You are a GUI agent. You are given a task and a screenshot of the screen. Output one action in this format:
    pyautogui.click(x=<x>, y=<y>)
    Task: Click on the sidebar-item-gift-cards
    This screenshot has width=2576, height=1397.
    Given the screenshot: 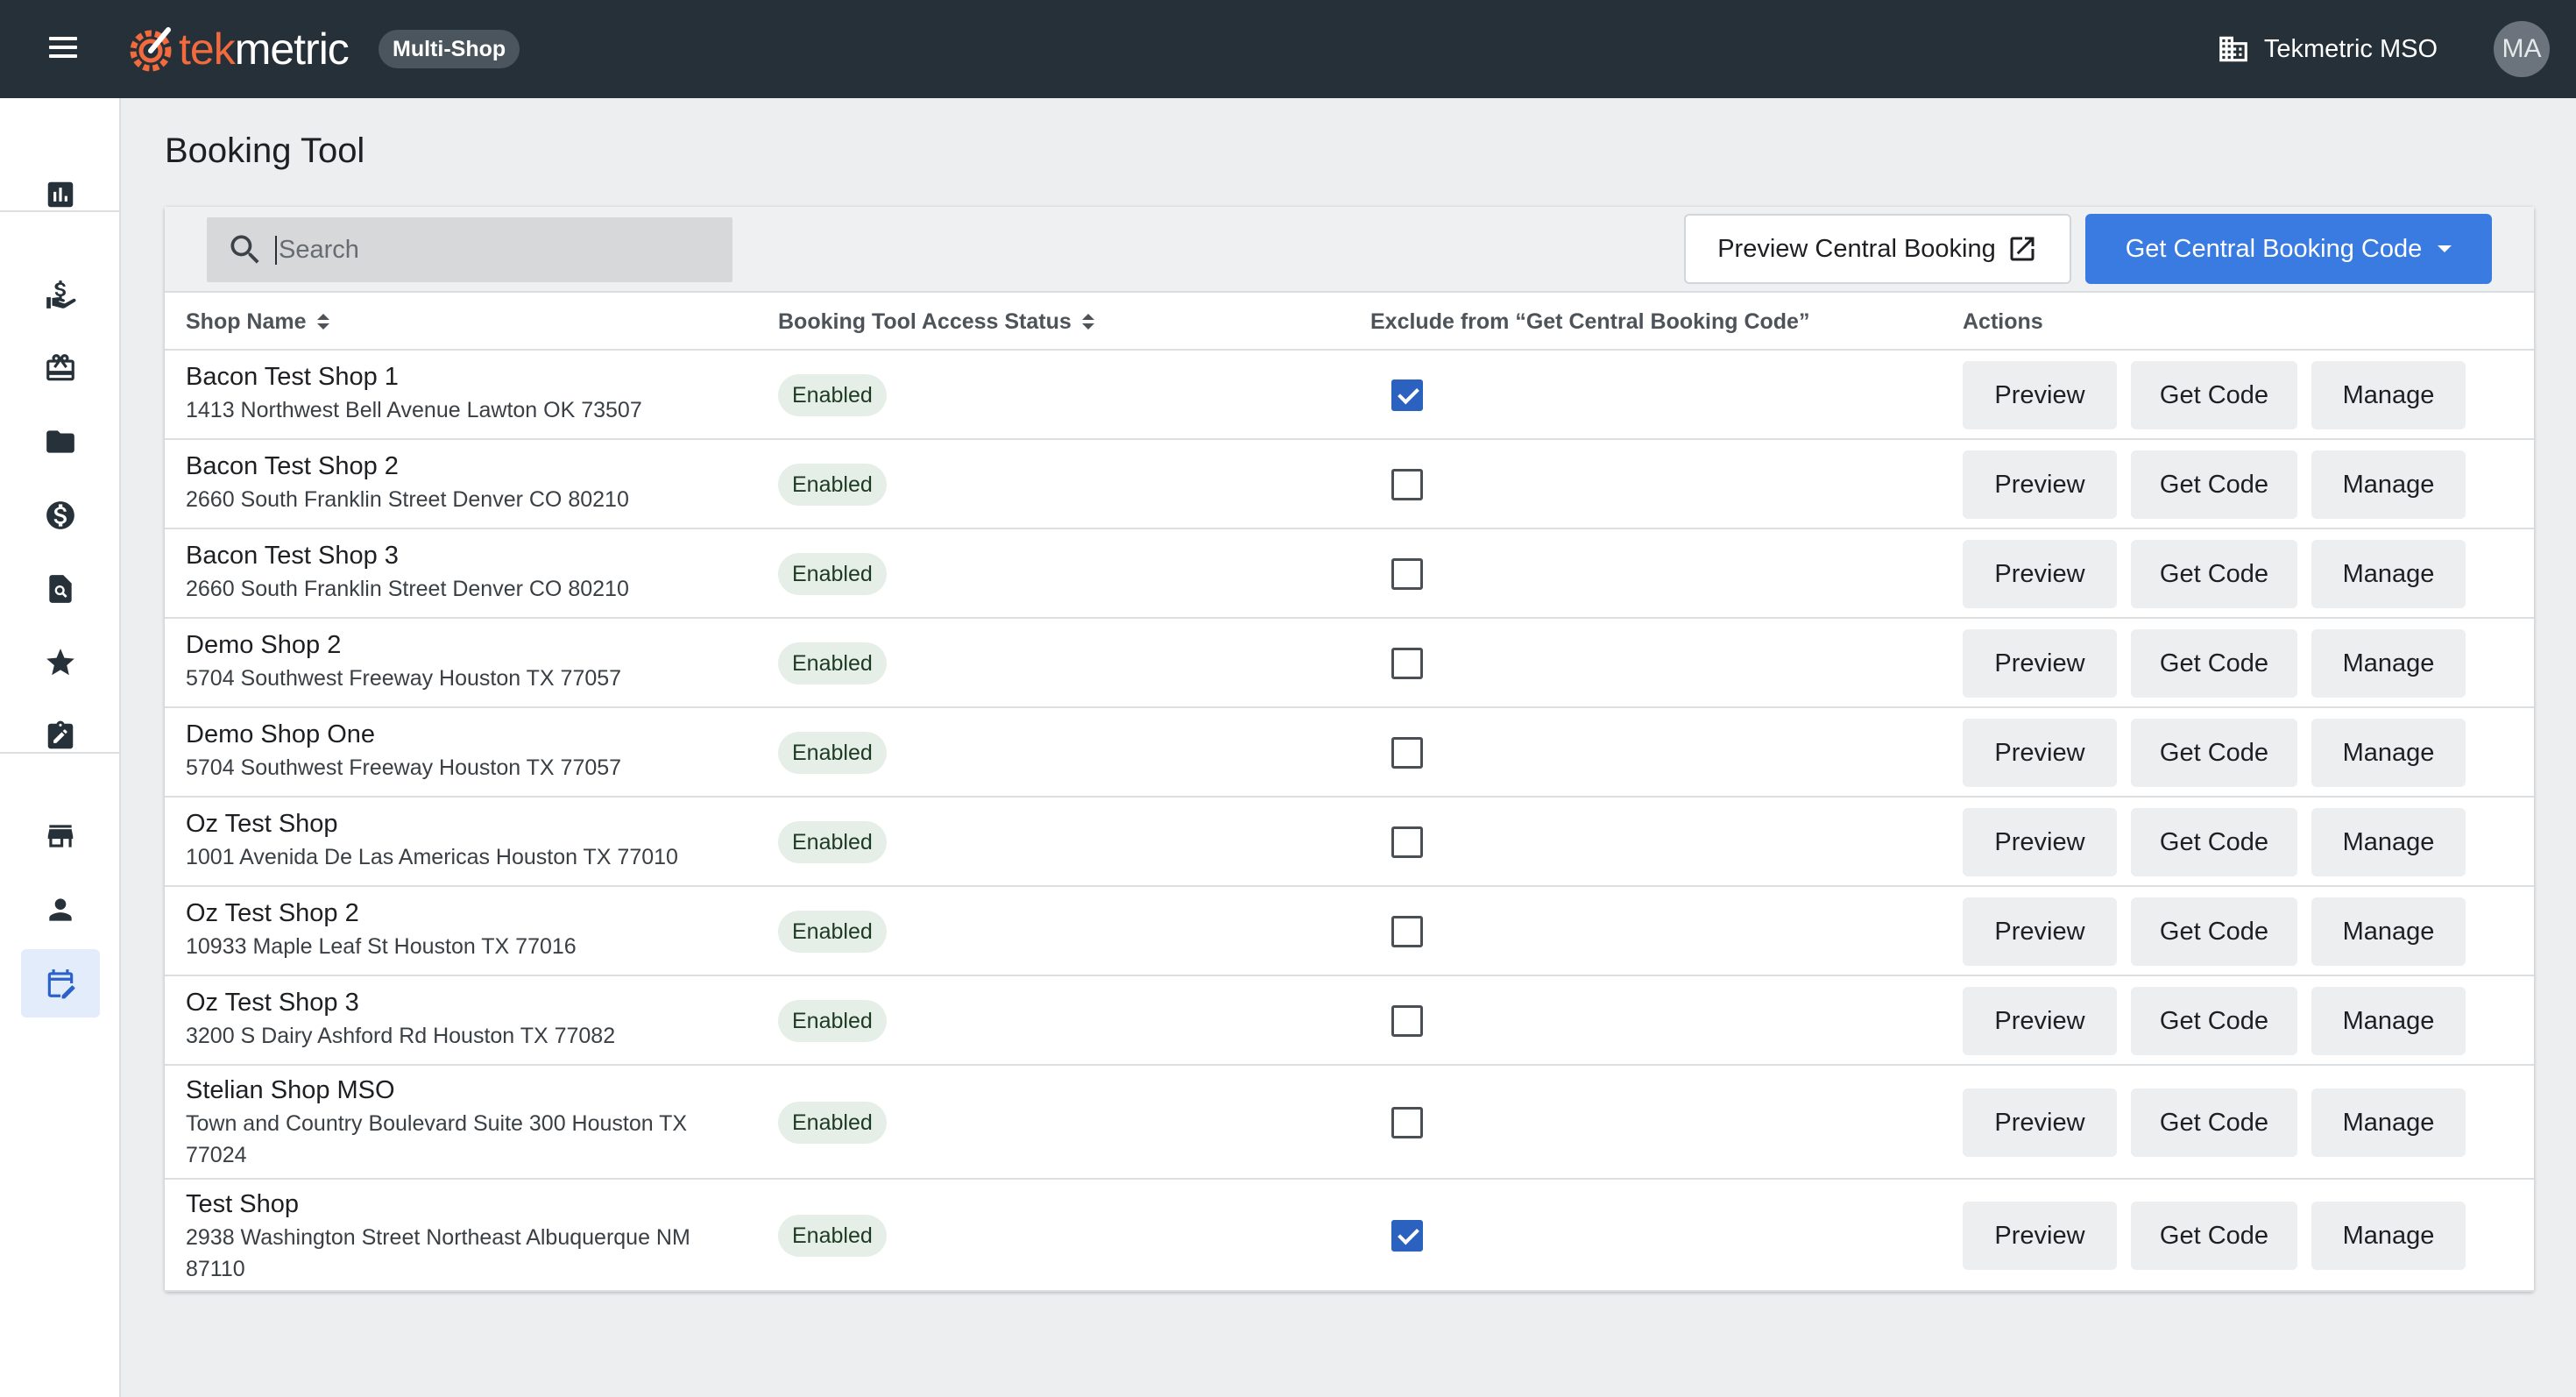 What is the action you would take?
    pyautogui.click(x=60, y=368)
    